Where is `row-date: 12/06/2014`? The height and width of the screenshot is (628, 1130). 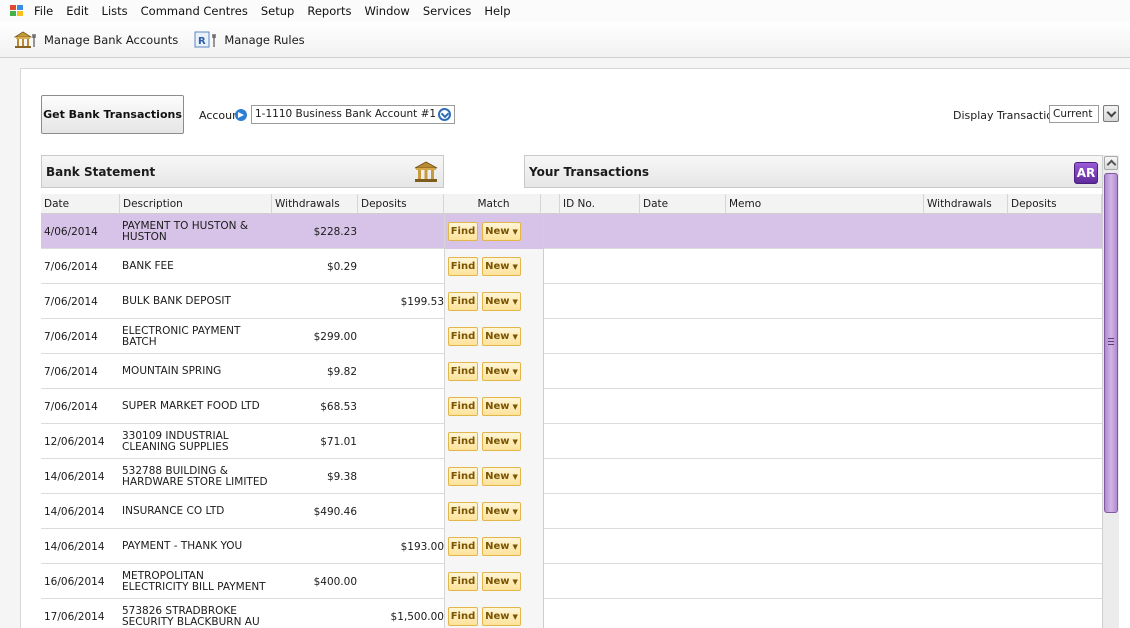
row-date: 12/06/2014 is located at coordinates (74, 441).